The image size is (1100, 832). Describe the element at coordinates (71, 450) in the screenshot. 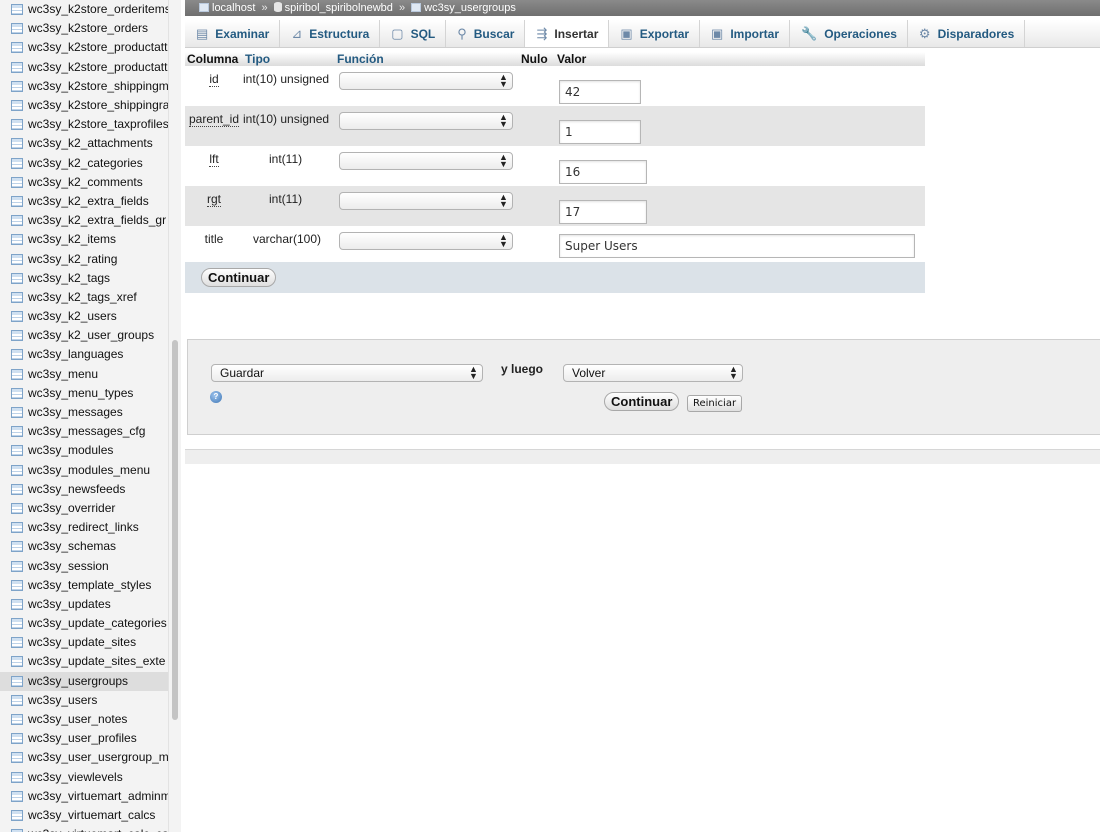

I see `sidebar-item-label: wc3sy_modules` at that location.